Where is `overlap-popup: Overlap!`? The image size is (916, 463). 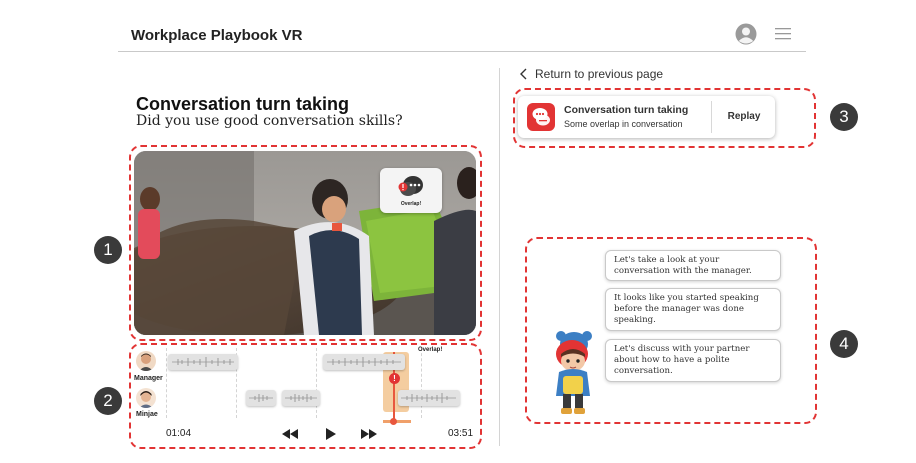 overlap-popup: Overlap! is located at coordinates (411, 190).